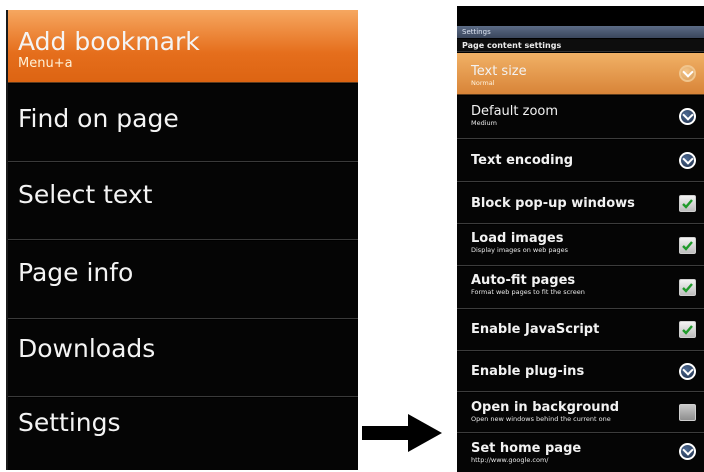  Describe the element at coordinates (545, 407) in the screenshot. I see `setting-title: Open in background` at that location.